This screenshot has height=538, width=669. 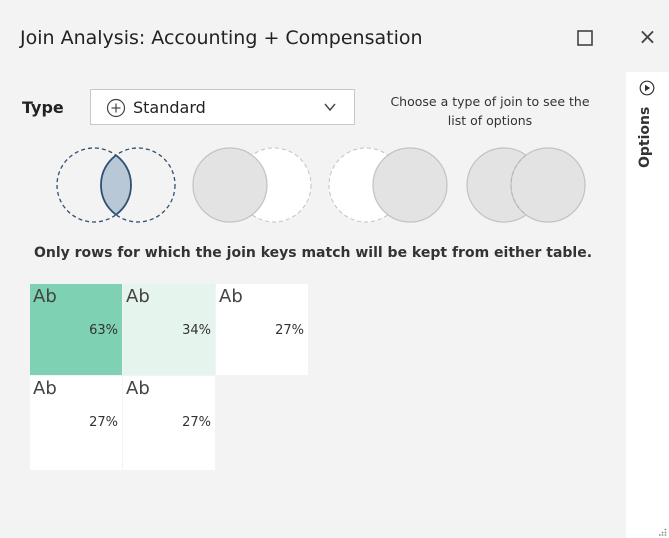 I want to click on options-tab-label: Options, so click(x=645, y=137).